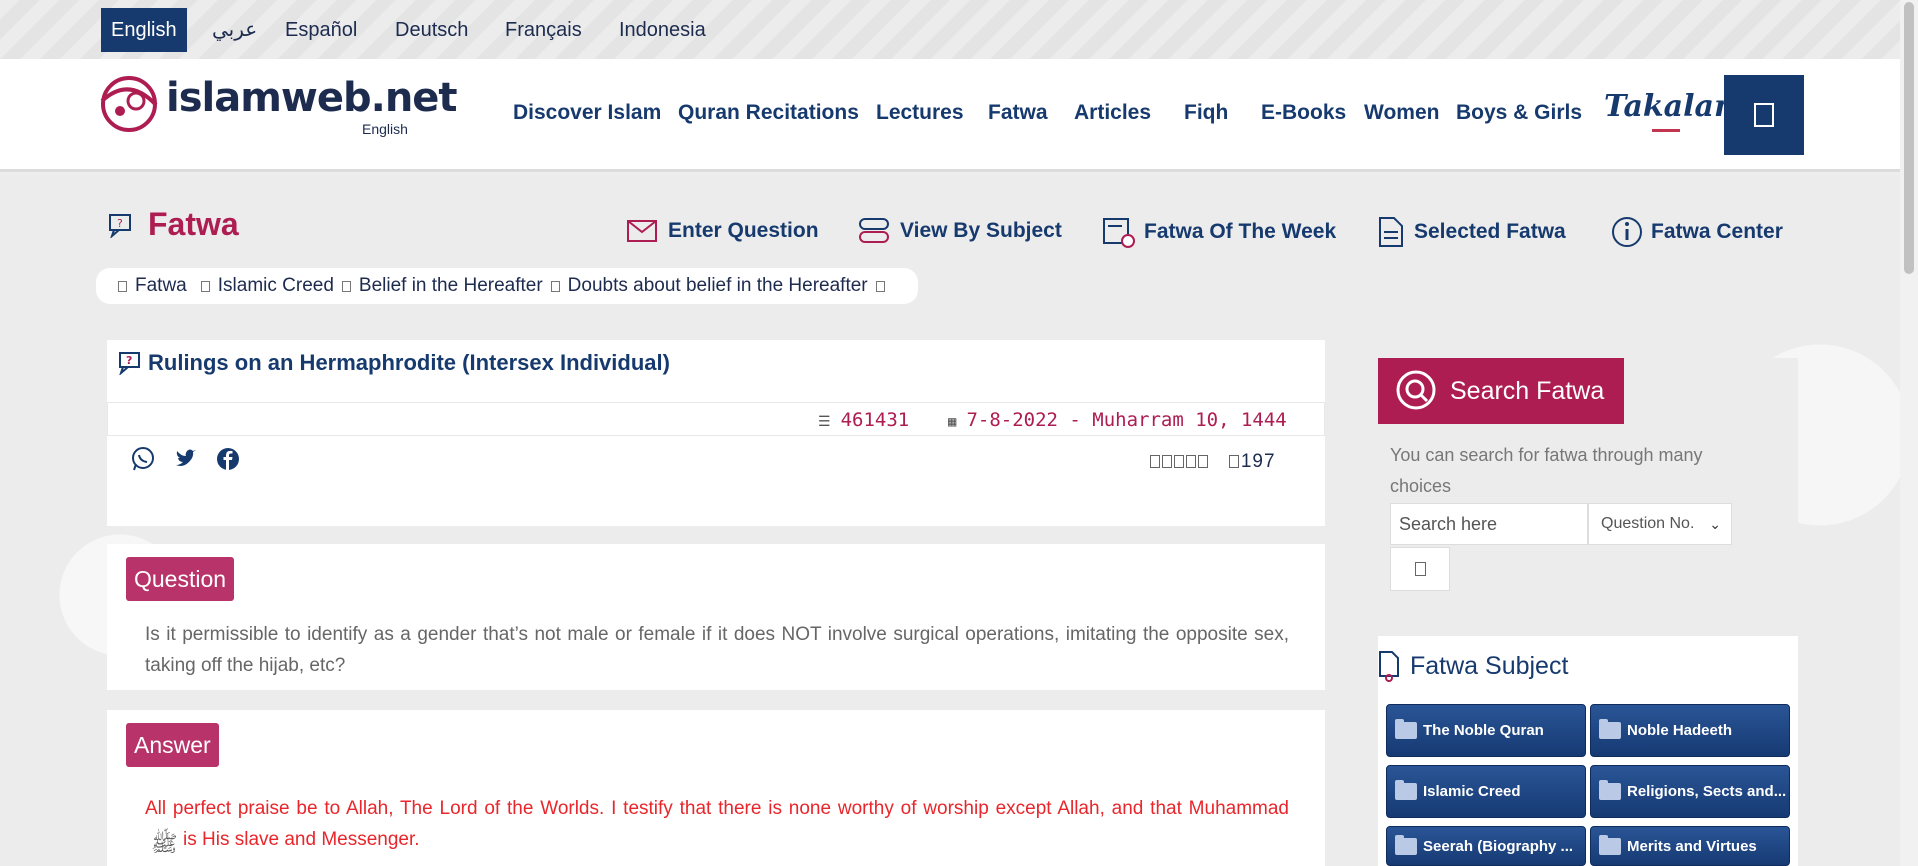  I want to click on fatwa-center-link: Fatwa Center, so click(1697, 232).